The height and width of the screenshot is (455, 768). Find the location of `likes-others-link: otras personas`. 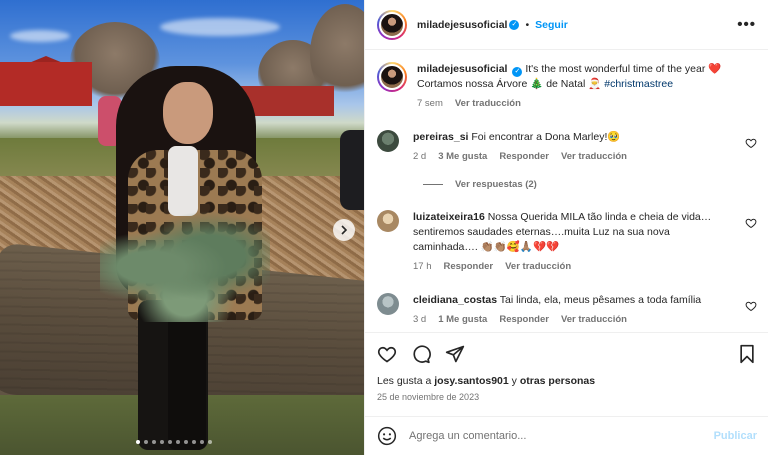

likes-others-link: otras personas is located at coordinates (557, 381).